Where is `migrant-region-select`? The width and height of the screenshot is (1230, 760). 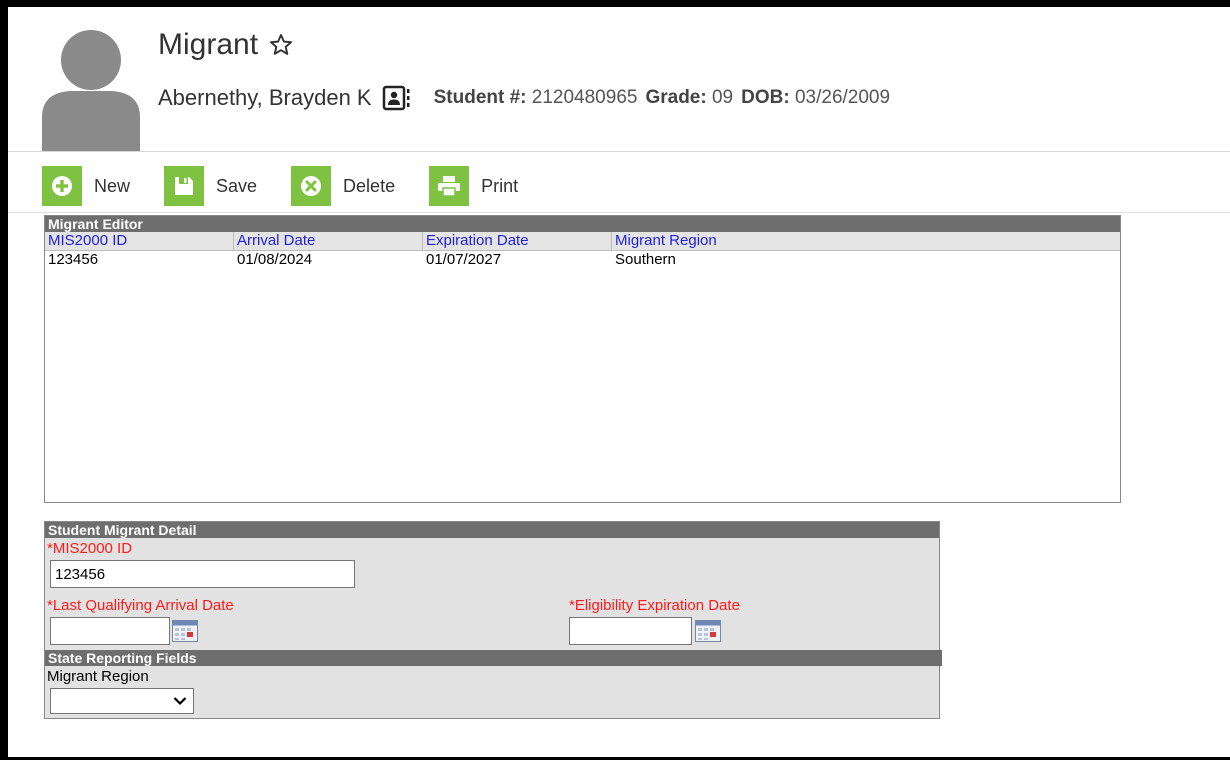
migrant-region-select is located at coordinates (122, 701).